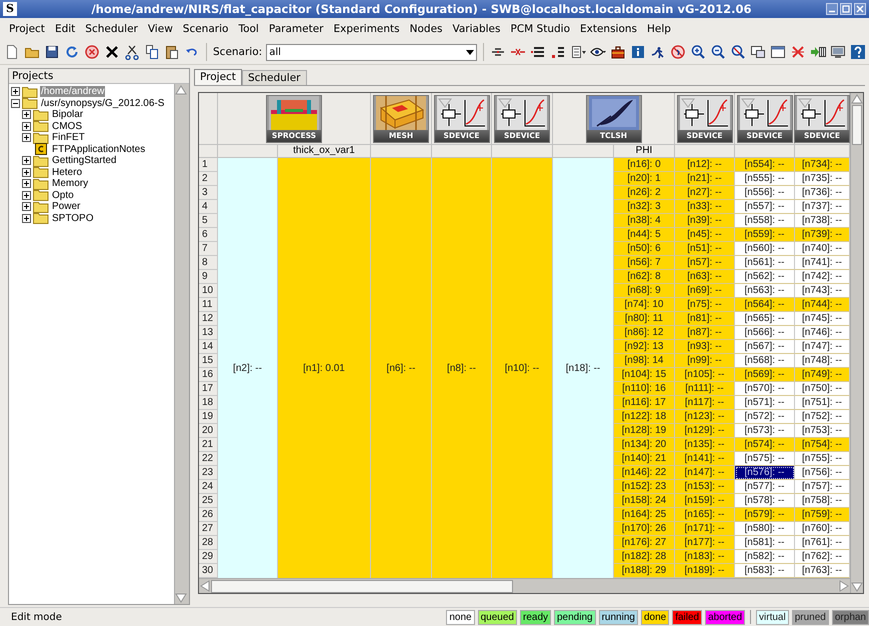  Describe the element at coordinates (644, 361) in the screenshot. I see `table-cell: [n98]: 14` at that location.